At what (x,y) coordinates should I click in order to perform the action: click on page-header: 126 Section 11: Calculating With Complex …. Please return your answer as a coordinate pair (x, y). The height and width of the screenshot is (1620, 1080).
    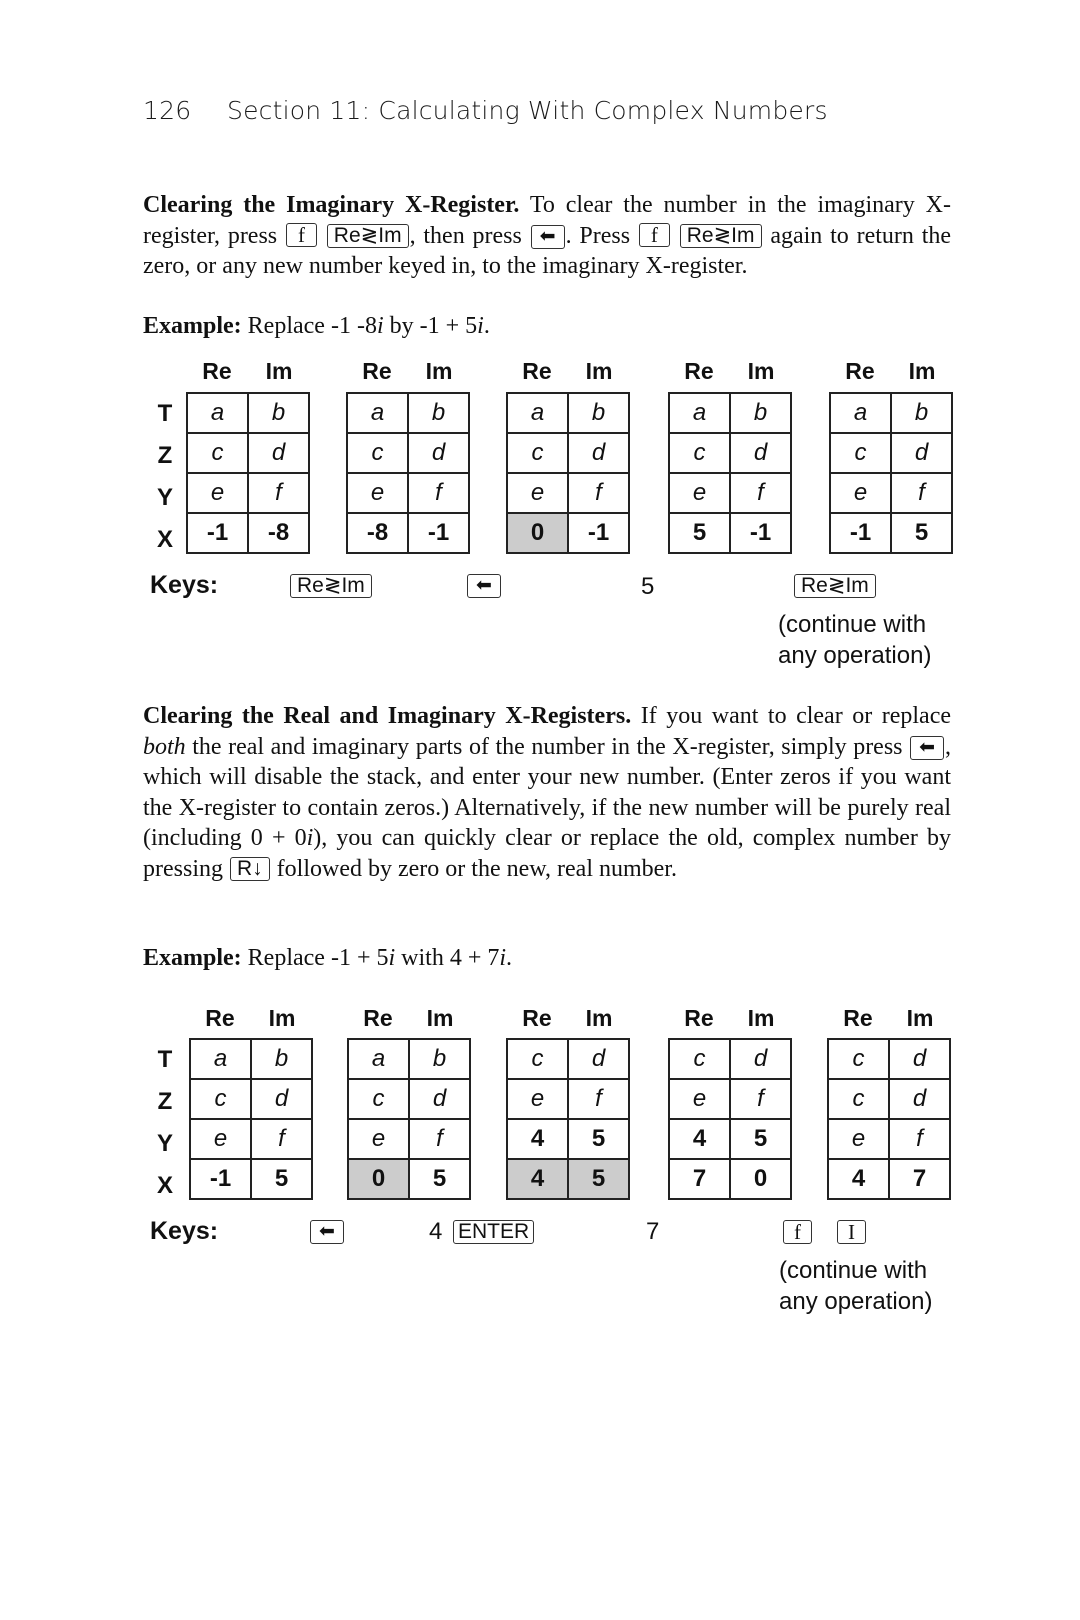
    Looking at the image, I should click on (485, 110).